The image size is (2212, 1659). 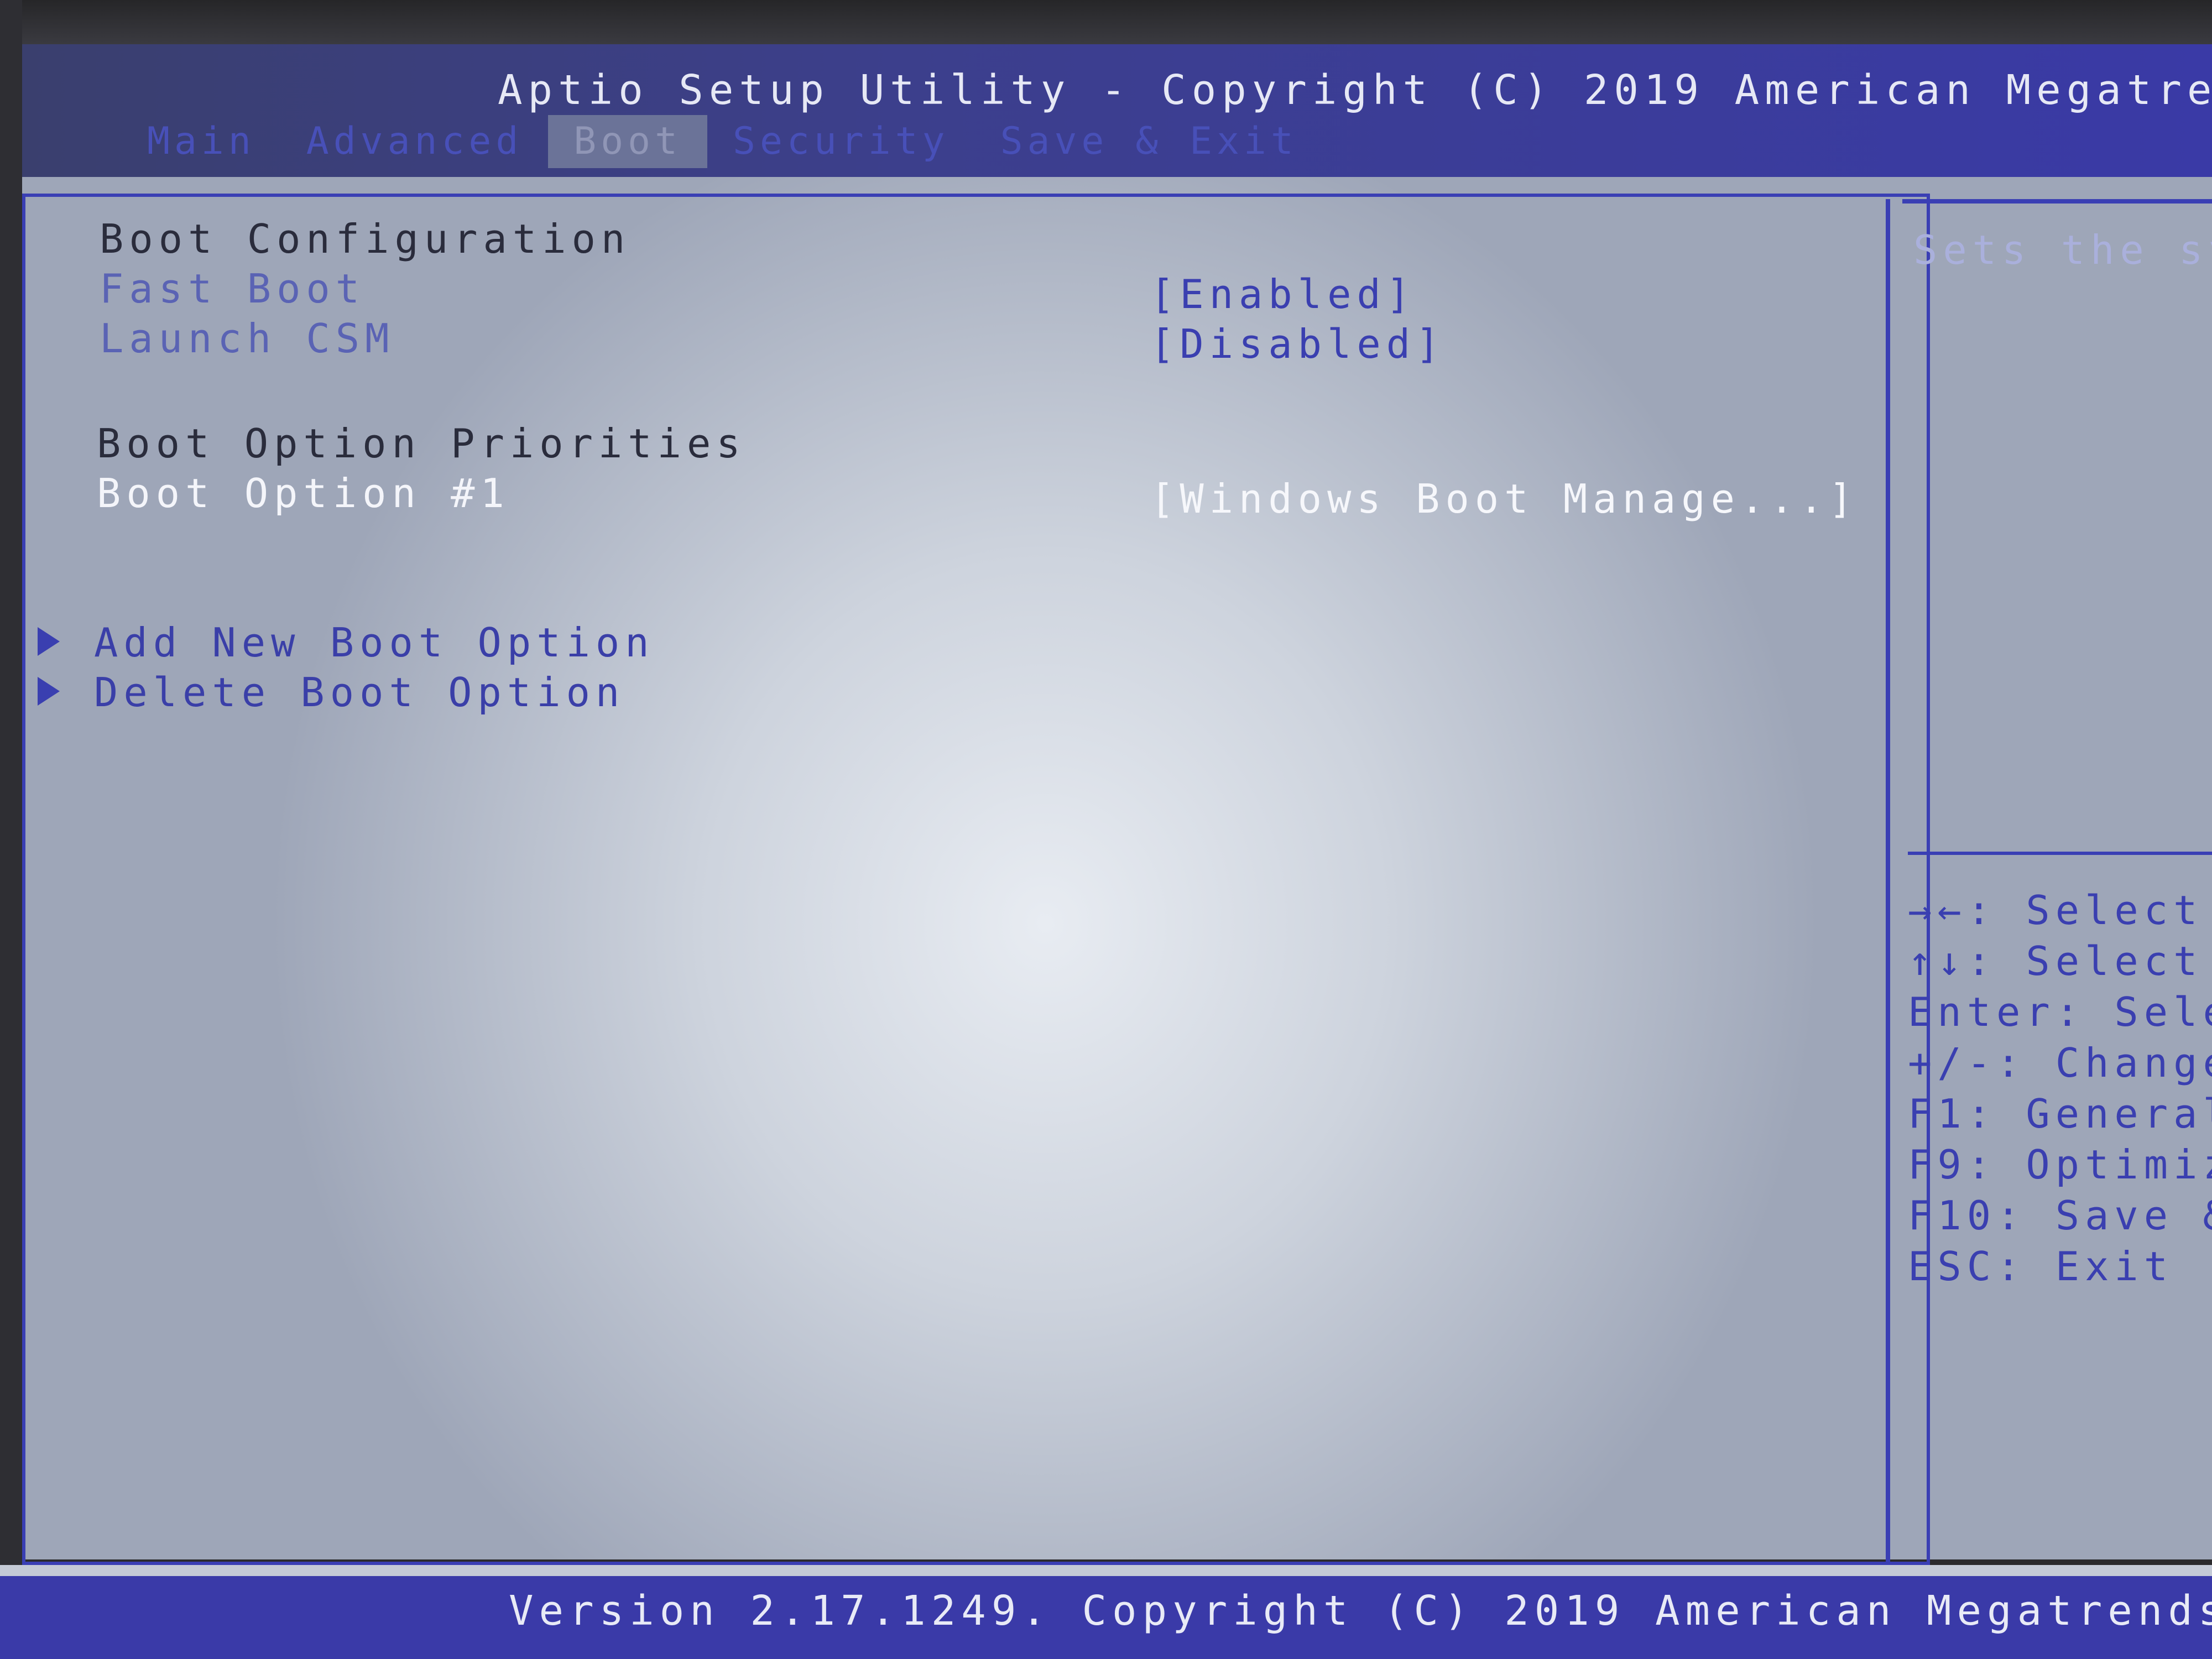 What do you see at coordinates (2057, 202) in the screenshot?
I see `help-frame-top` at bounding box center [2057, 202].